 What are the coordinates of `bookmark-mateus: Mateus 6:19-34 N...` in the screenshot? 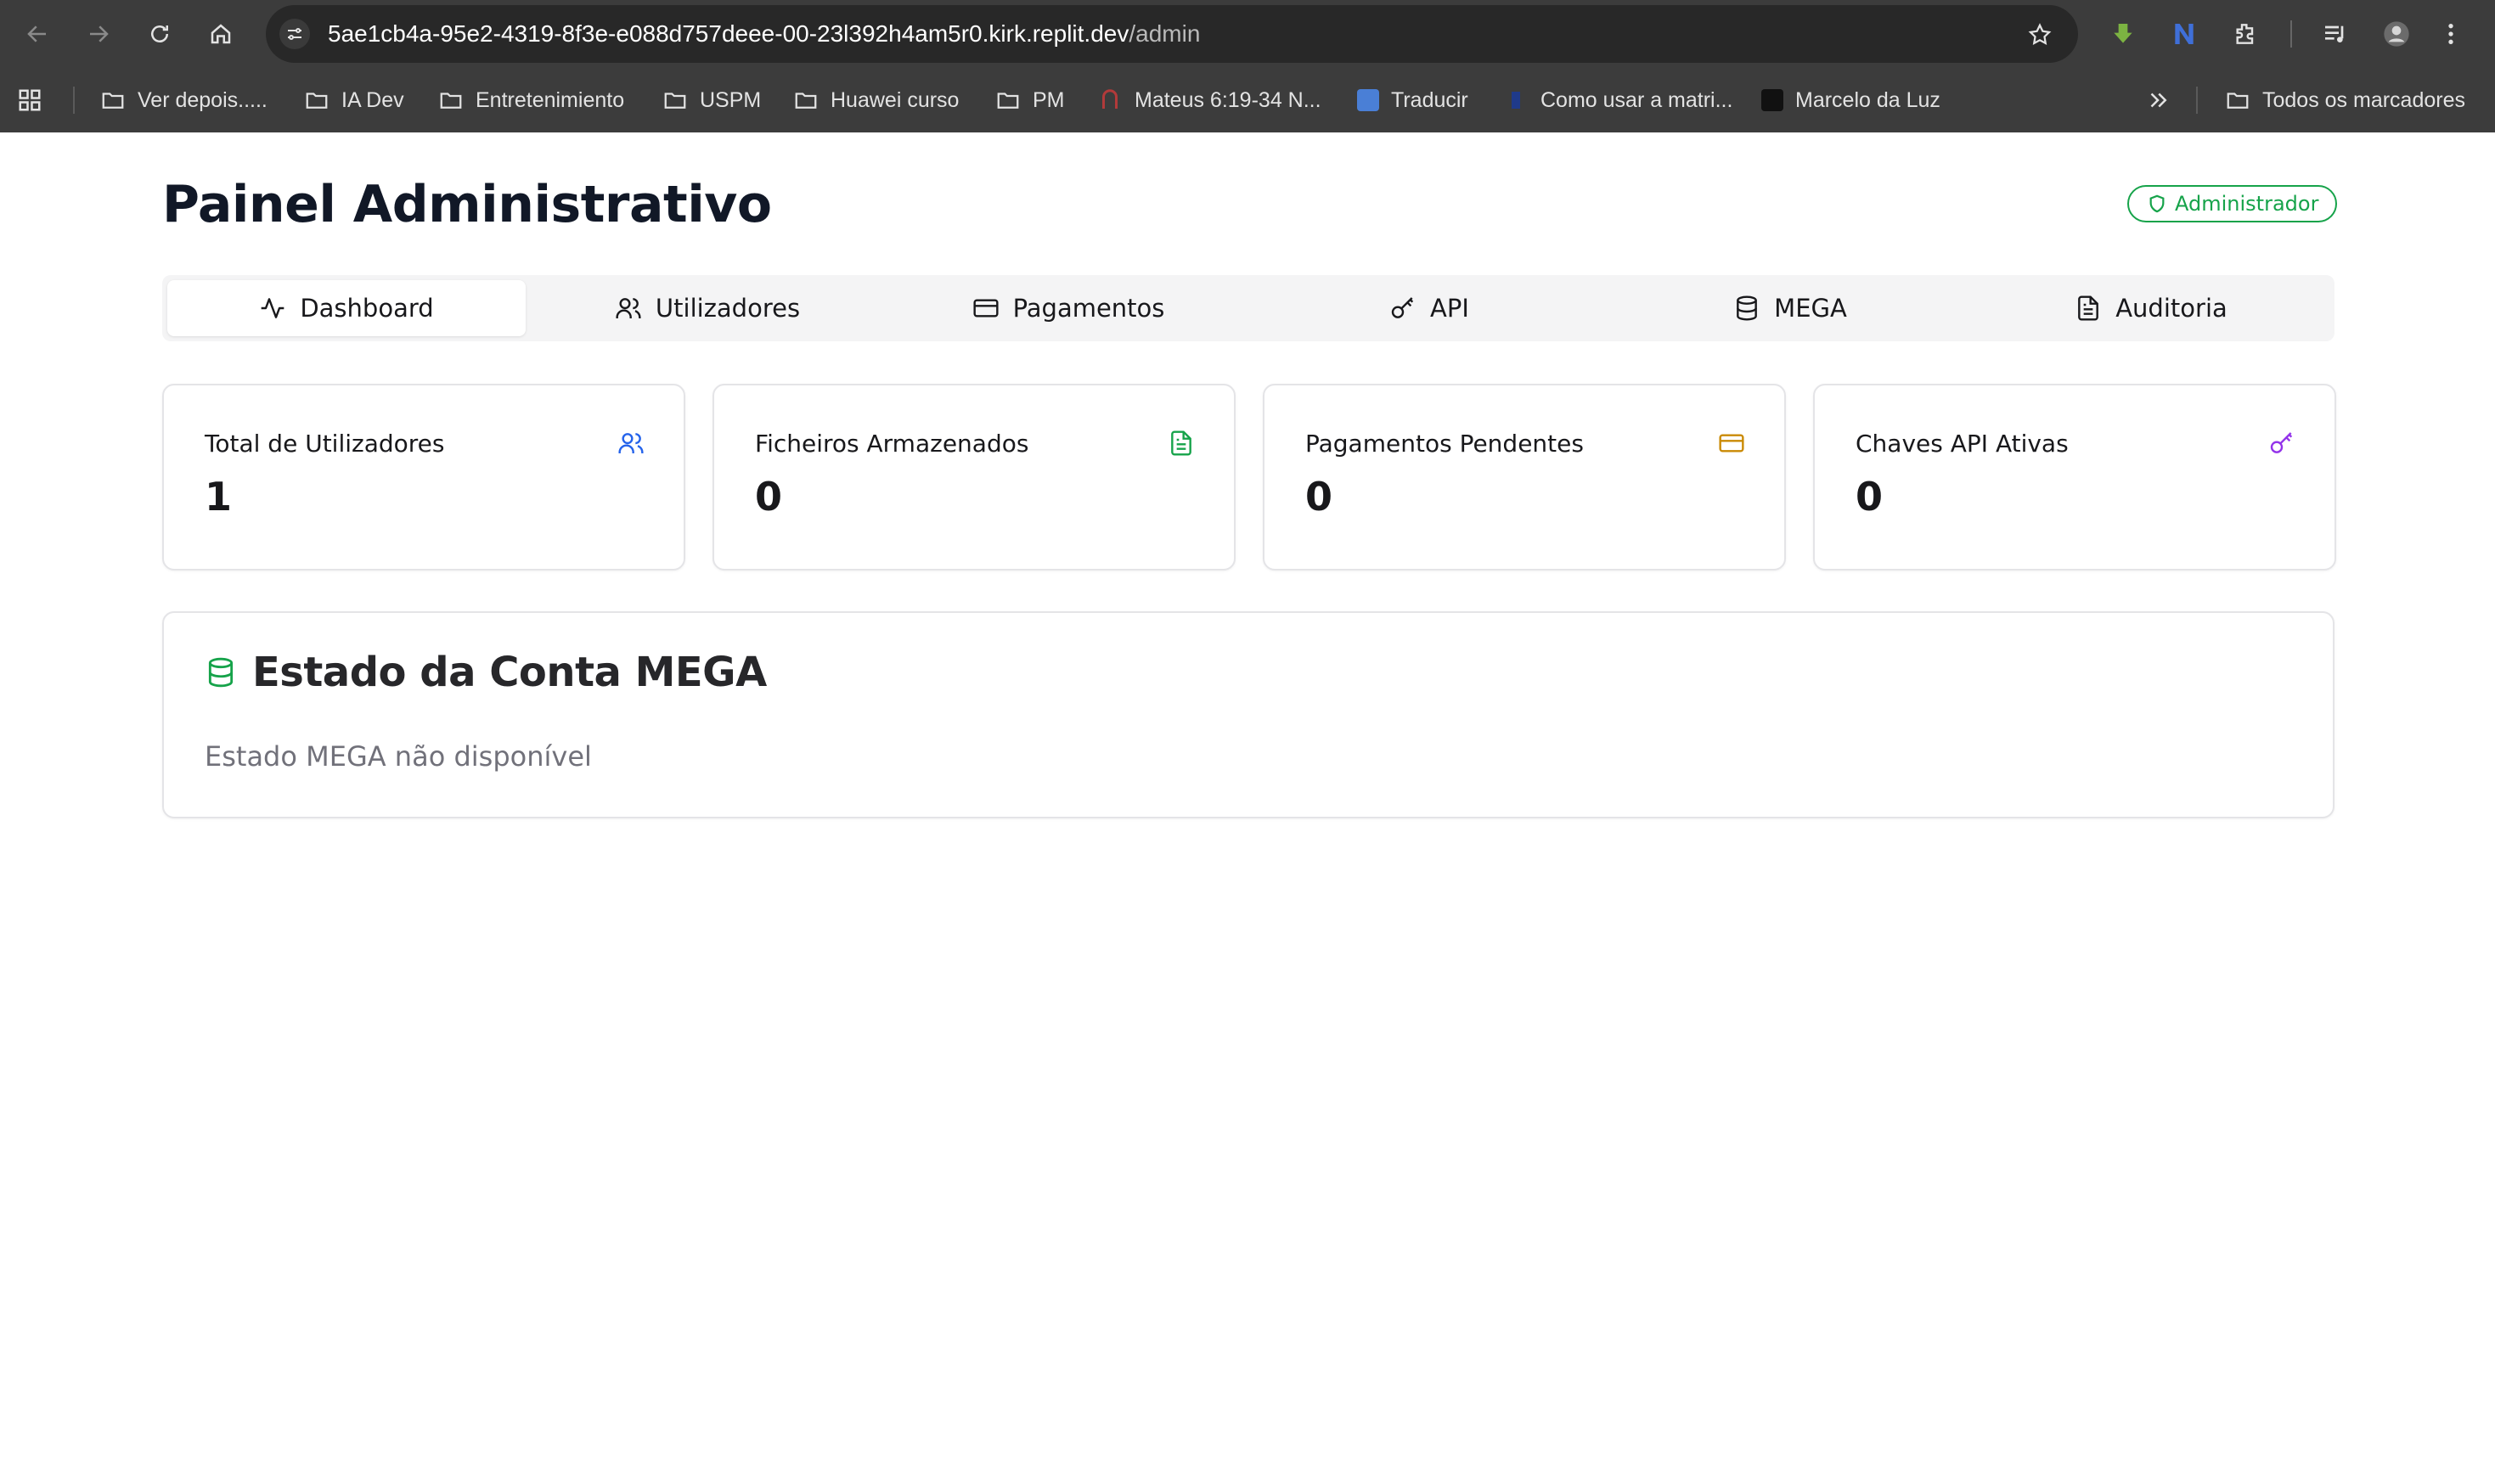 It's located at (1209, 100).